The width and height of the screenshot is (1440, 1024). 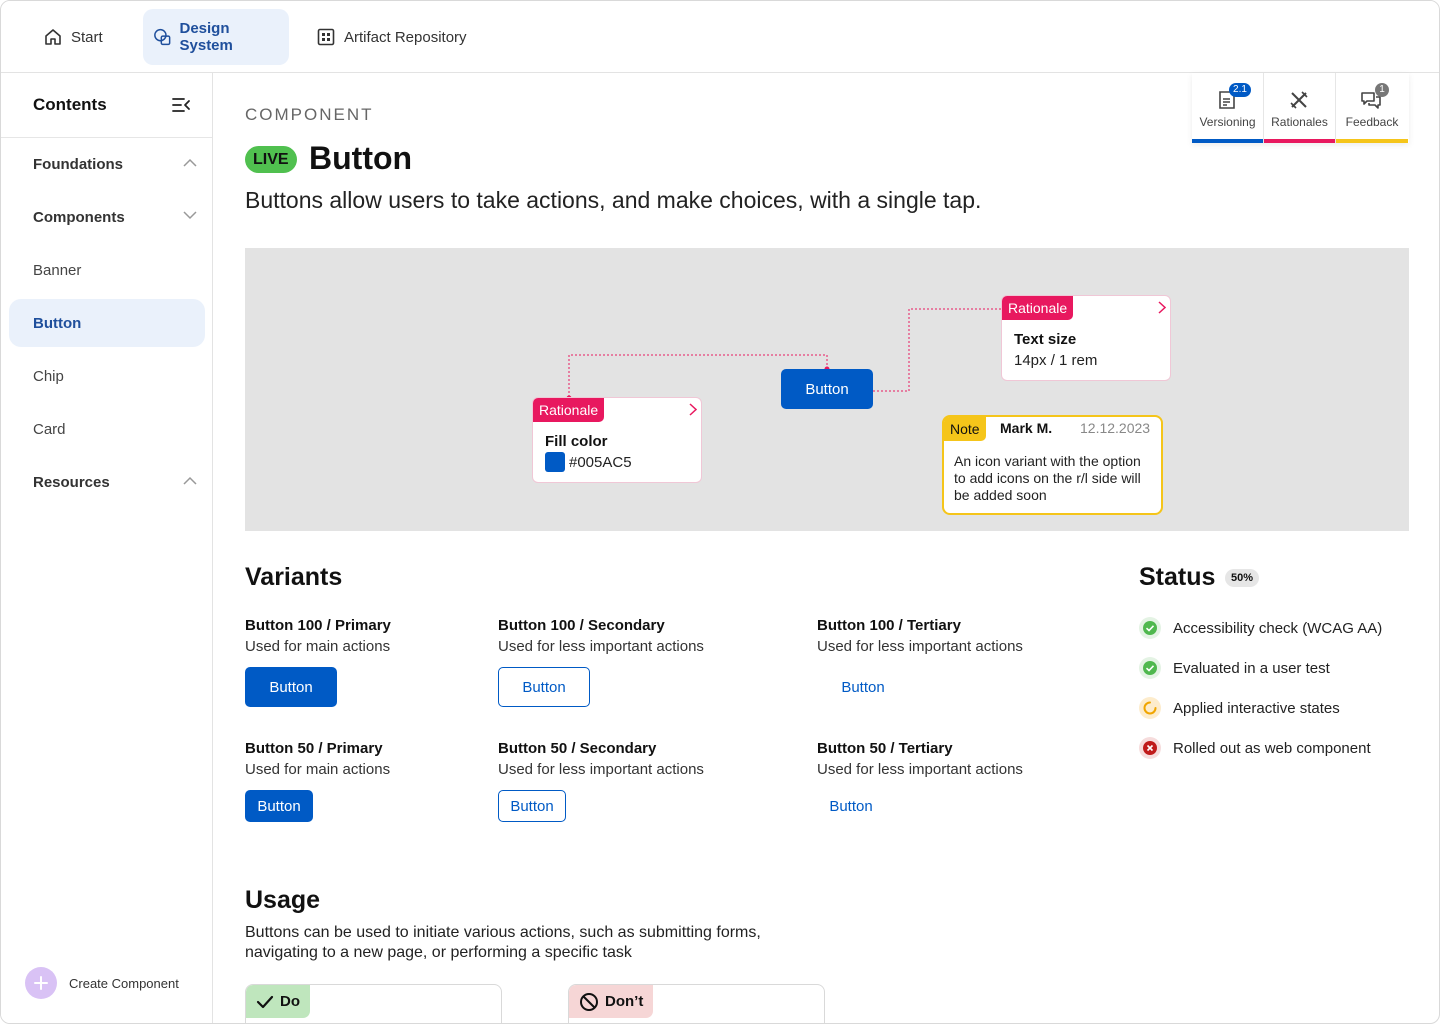 I want to click on nav-artifact-repository: Artifact Repository, so click(x=391, y=37).